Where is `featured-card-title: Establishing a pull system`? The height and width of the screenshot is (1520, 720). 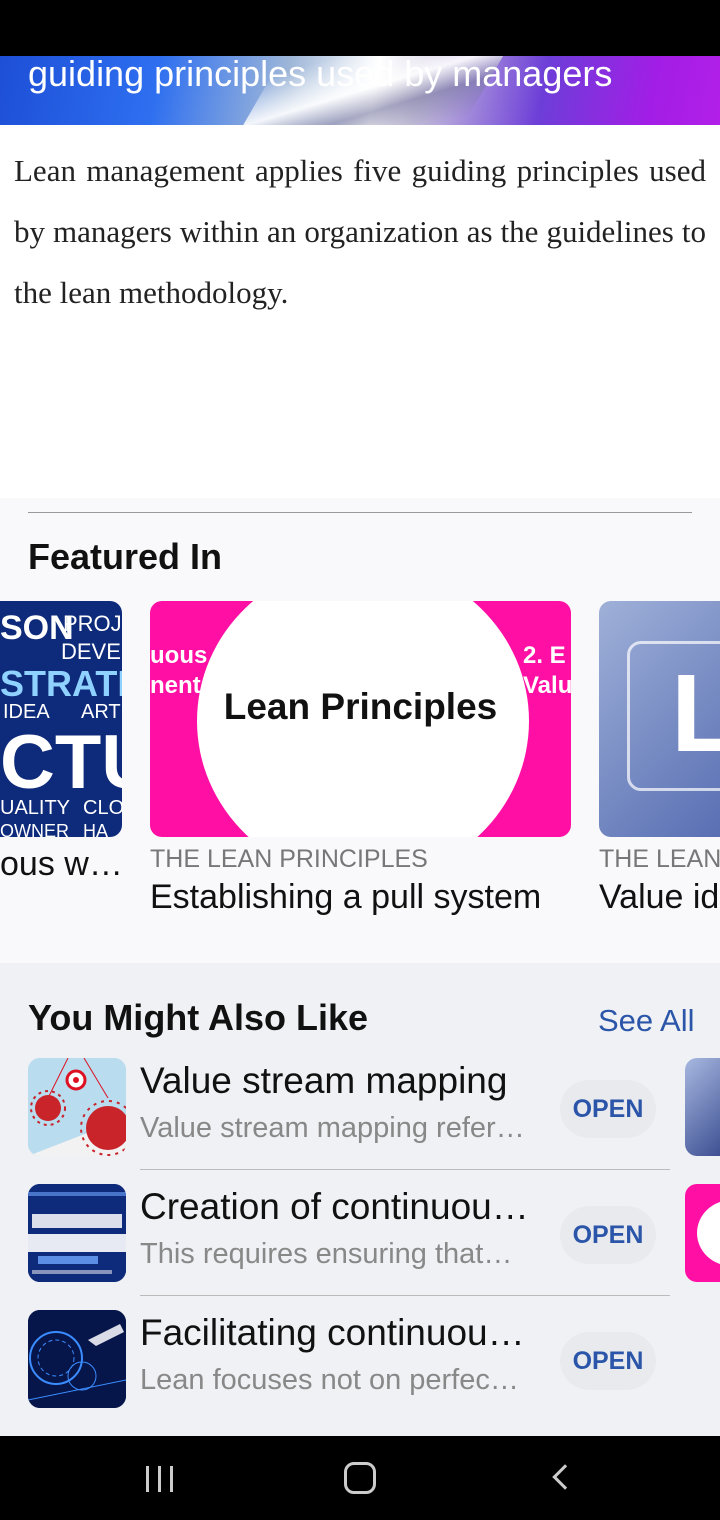
featured-card-title: Establishing a pull system is located at coordinates (346, 897).